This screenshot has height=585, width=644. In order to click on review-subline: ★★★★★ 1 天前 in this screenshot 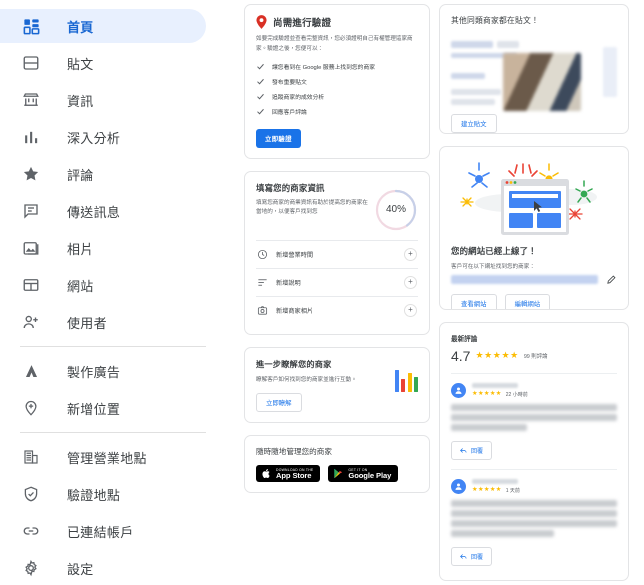, I will do `click(544, 490)`.